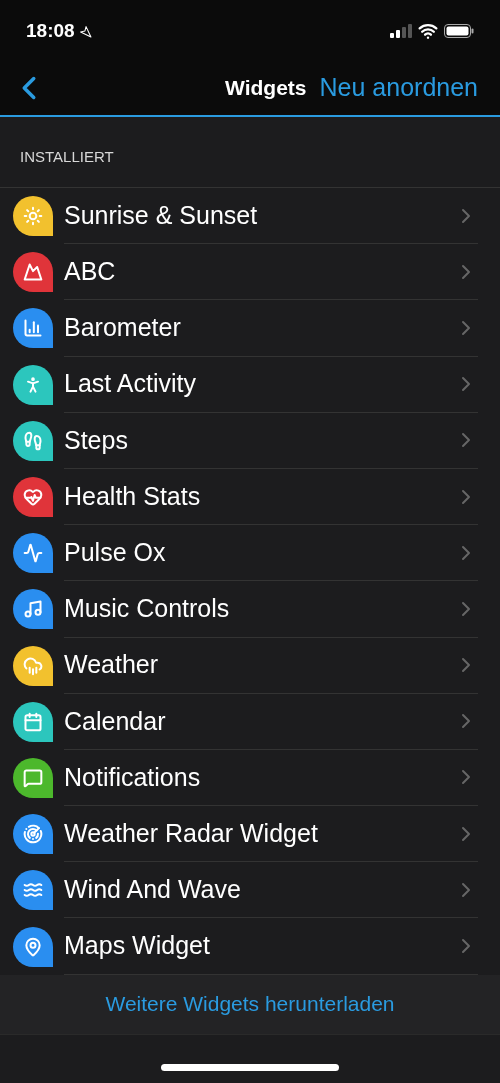 This screenshot has height=1083, width=500. What do you see at coordinates (401, 31) in the screenshot?
I see `signal-icon` at bounding box center [401, 31].